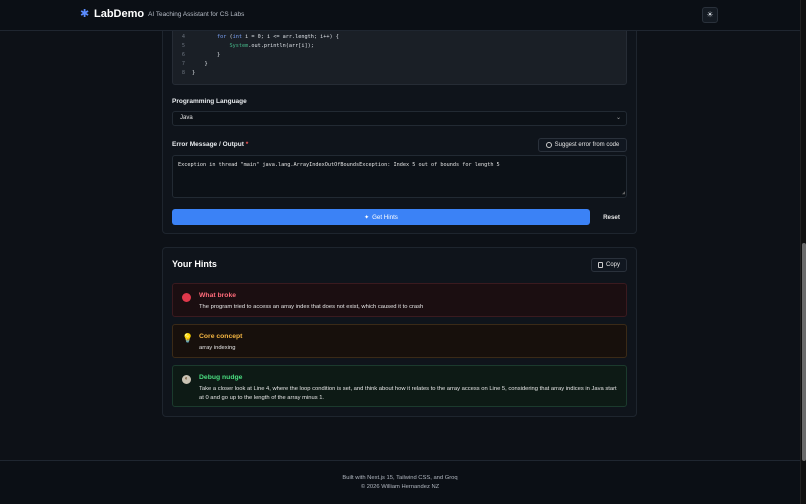 This screenshot has height=504, width=806. I want to click on language-select: Java ⌄, so click(399, 118).